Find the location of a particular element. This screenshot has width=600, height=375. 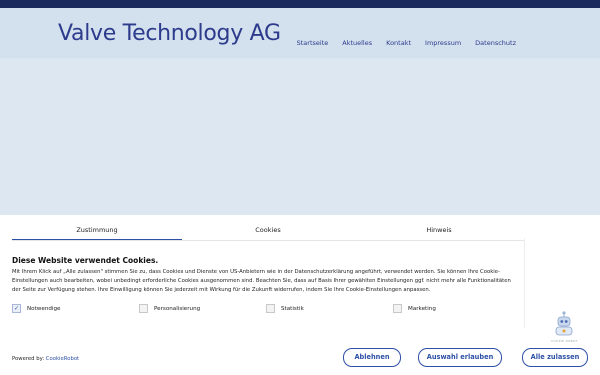

powered-by: Powered by: CookieRobot is located at coordinates (45, 359).